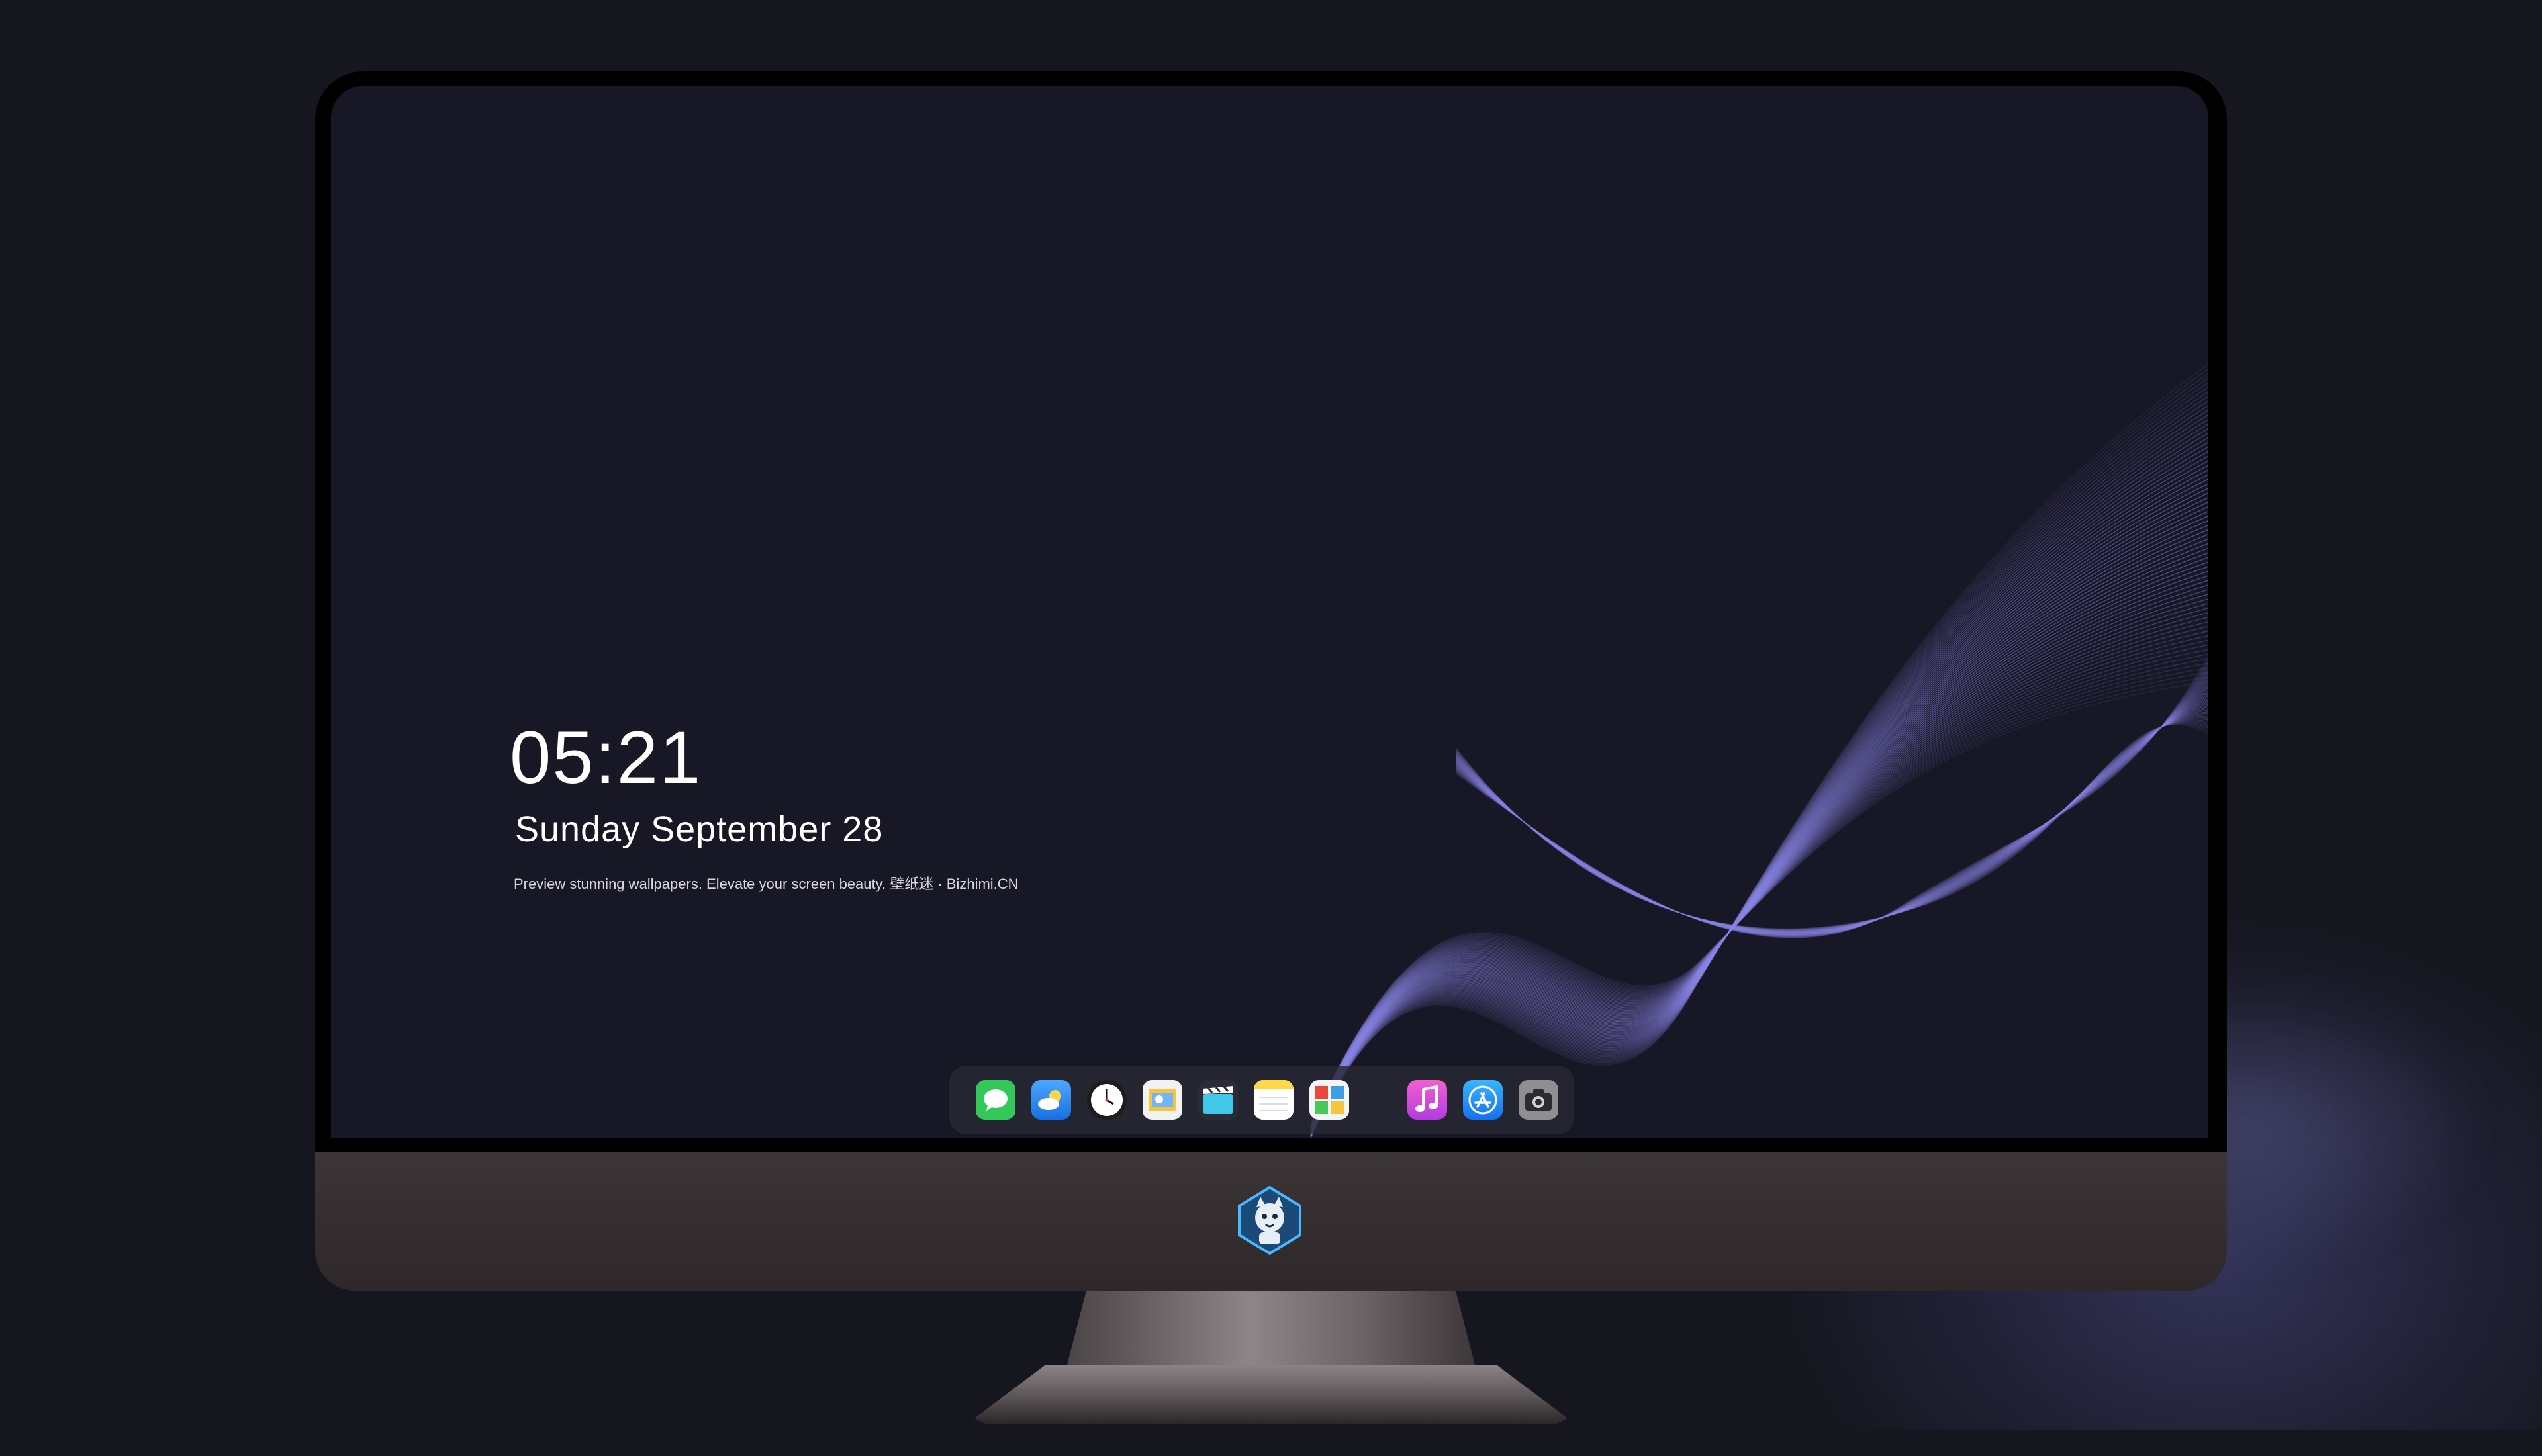 Image resolution: width=2542 pixels, height=1456 pixels. What do you see at coordinates (1483, 1100) in the screenshot?
I see `app-store-icon` at bounding box center [1483, 1100].